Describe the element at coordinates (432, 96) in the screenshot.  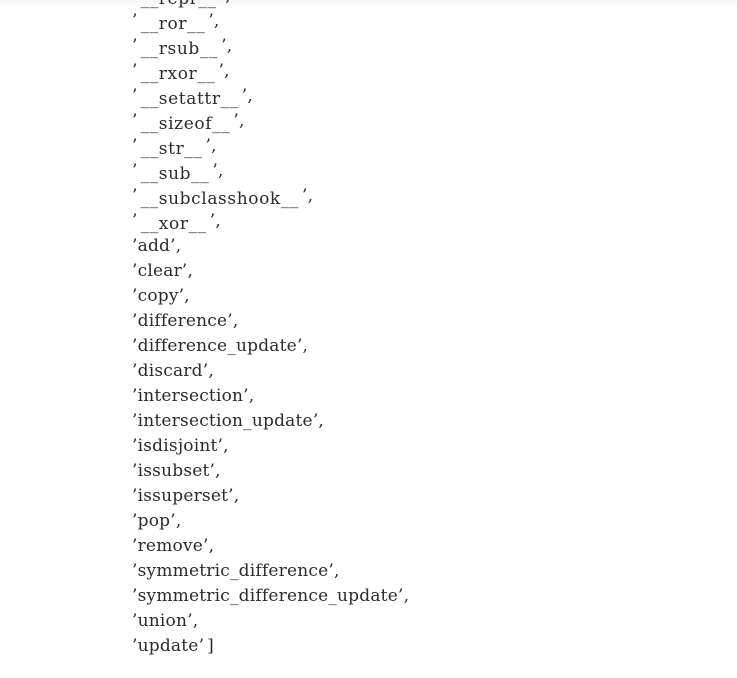
I see `repr-line: ’ __setattr__’,` at that location.